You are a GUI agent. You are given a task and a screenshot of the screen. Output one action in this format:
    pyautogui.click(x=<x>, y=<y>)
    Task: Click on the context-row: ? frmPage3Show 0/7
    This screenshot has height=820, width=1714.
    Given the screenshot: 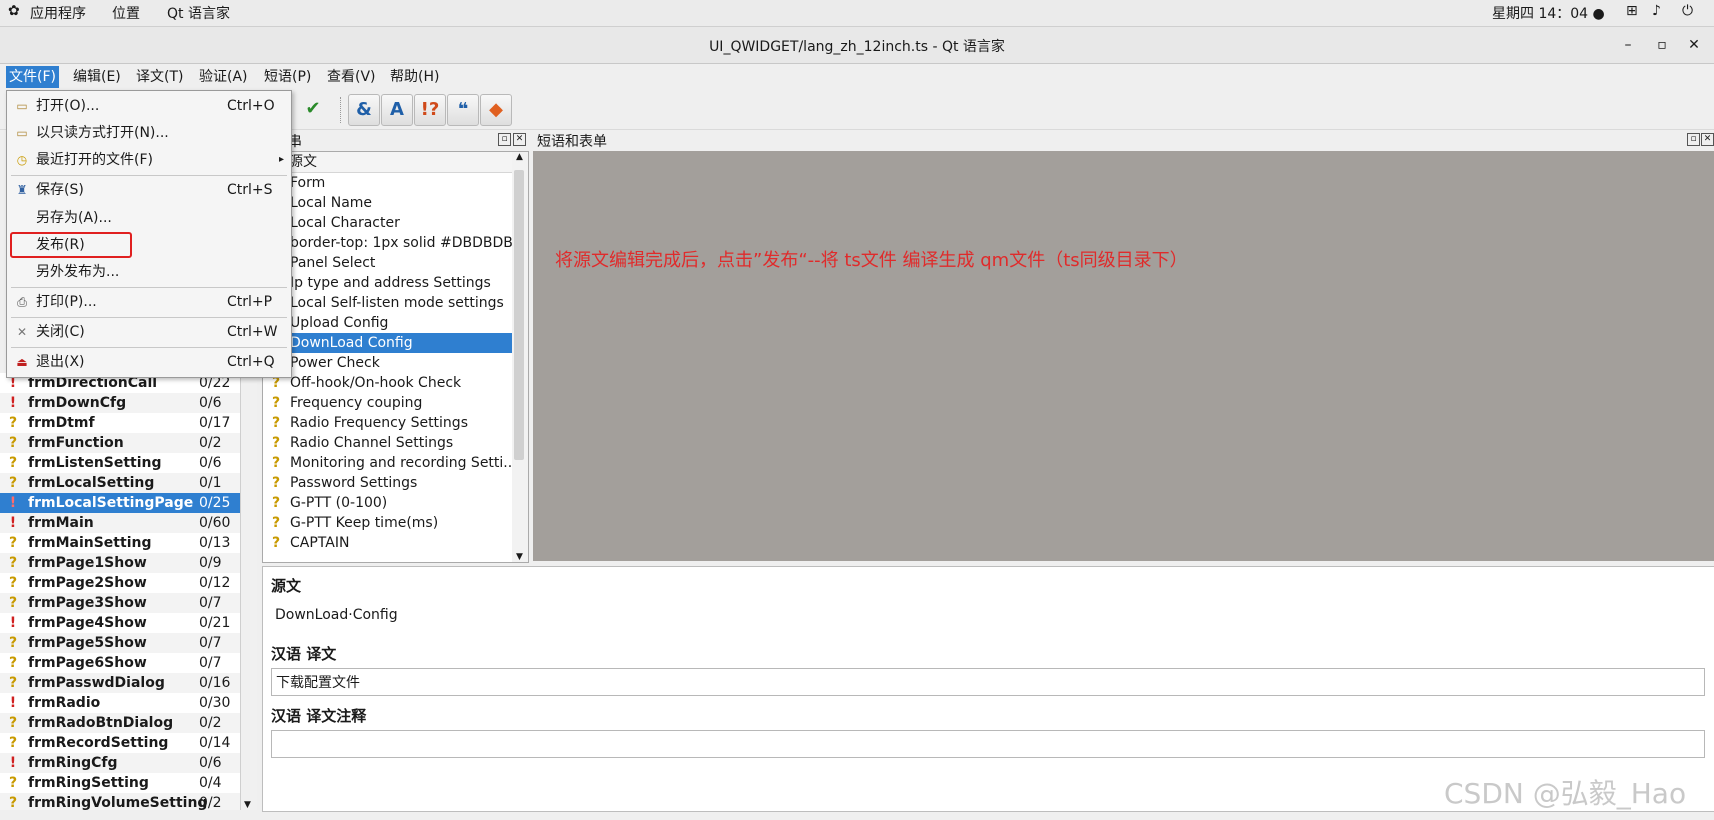 What is the action you would take?
    pyautogui.click(x=120, y=603)
    